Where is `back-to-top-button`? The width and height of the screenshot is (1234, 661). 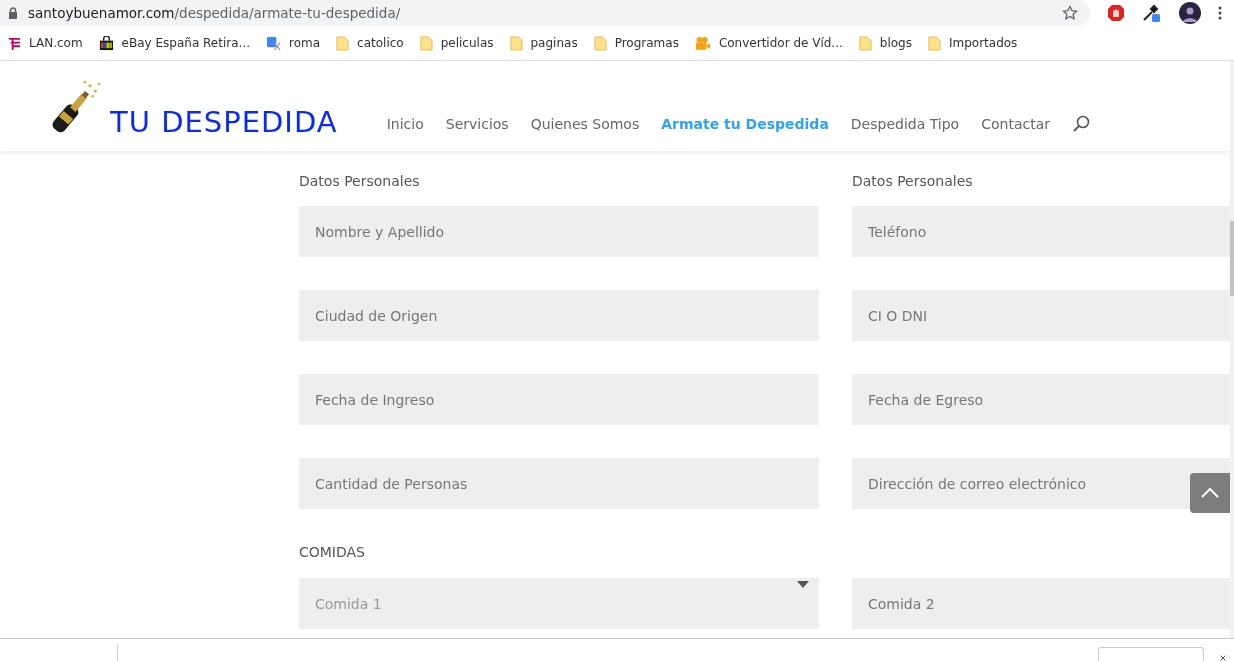
back-to-top-button is located at coordinates (1210, 493).